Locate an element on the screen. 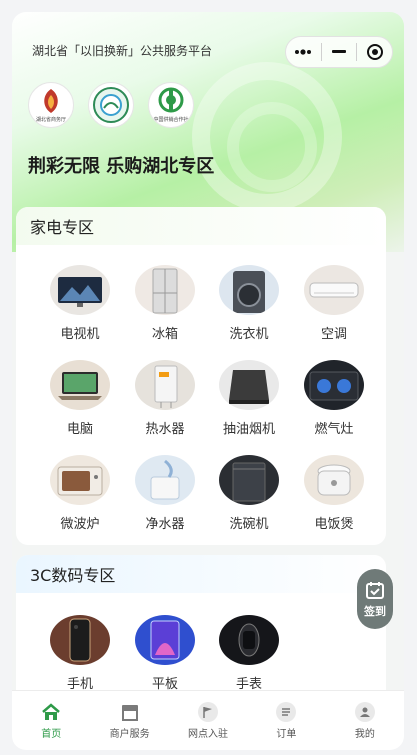 This screenshot has height=755, width=417. platform-title: 湖北省「以旧换新」公共服务平台 is located at coordinates (122, 51).